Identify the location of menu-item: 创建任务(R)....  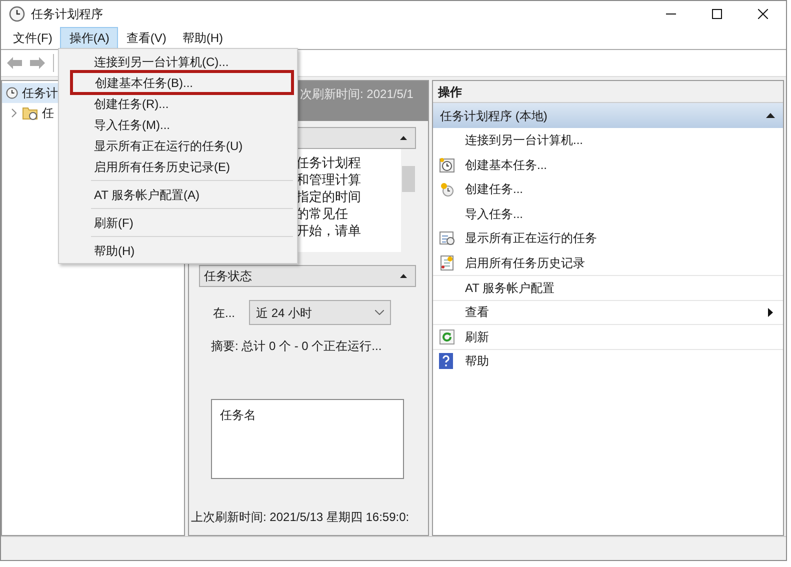
(178, 103).